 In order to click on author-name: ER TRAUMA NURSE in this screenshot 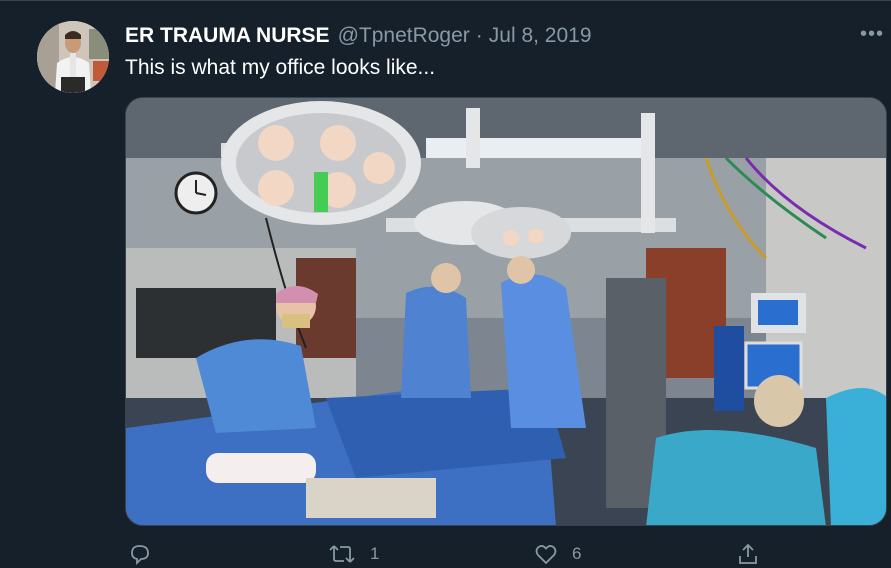, I will do `click(227, 36)`.